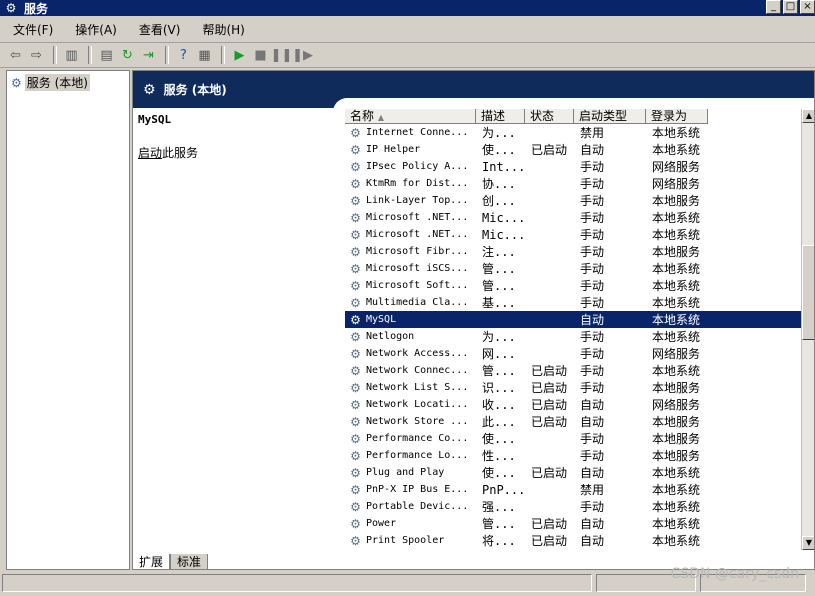 The height and width of the screenshot is (596, 815). What do you see at coordinates (282, 55) in the screenshot?
I see `pause-service-icon: ❚❚` at bounding box center [282, 55].